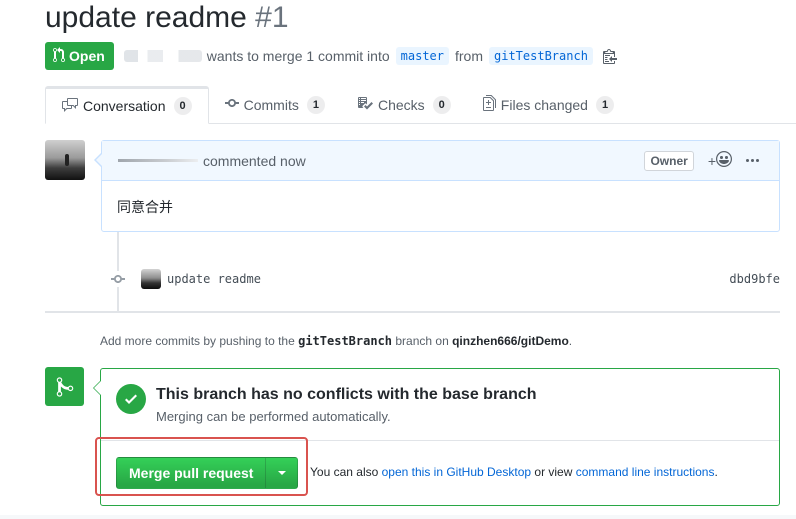 This screenshot has width=796, height=519. Describe the element at coordinates (254, 161) in the screenshot. I see `comment-timestamp: commented now` at that location.